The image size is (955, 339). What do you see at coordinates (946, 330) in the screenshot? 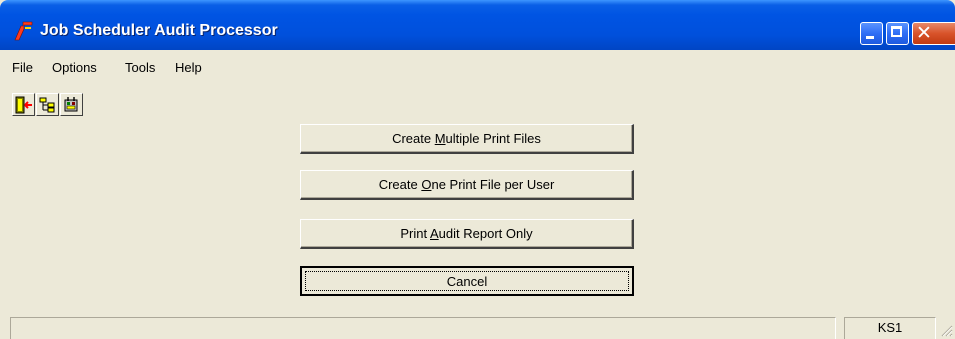
I see `resize-grip-icon` at bounding box center [946, 330].